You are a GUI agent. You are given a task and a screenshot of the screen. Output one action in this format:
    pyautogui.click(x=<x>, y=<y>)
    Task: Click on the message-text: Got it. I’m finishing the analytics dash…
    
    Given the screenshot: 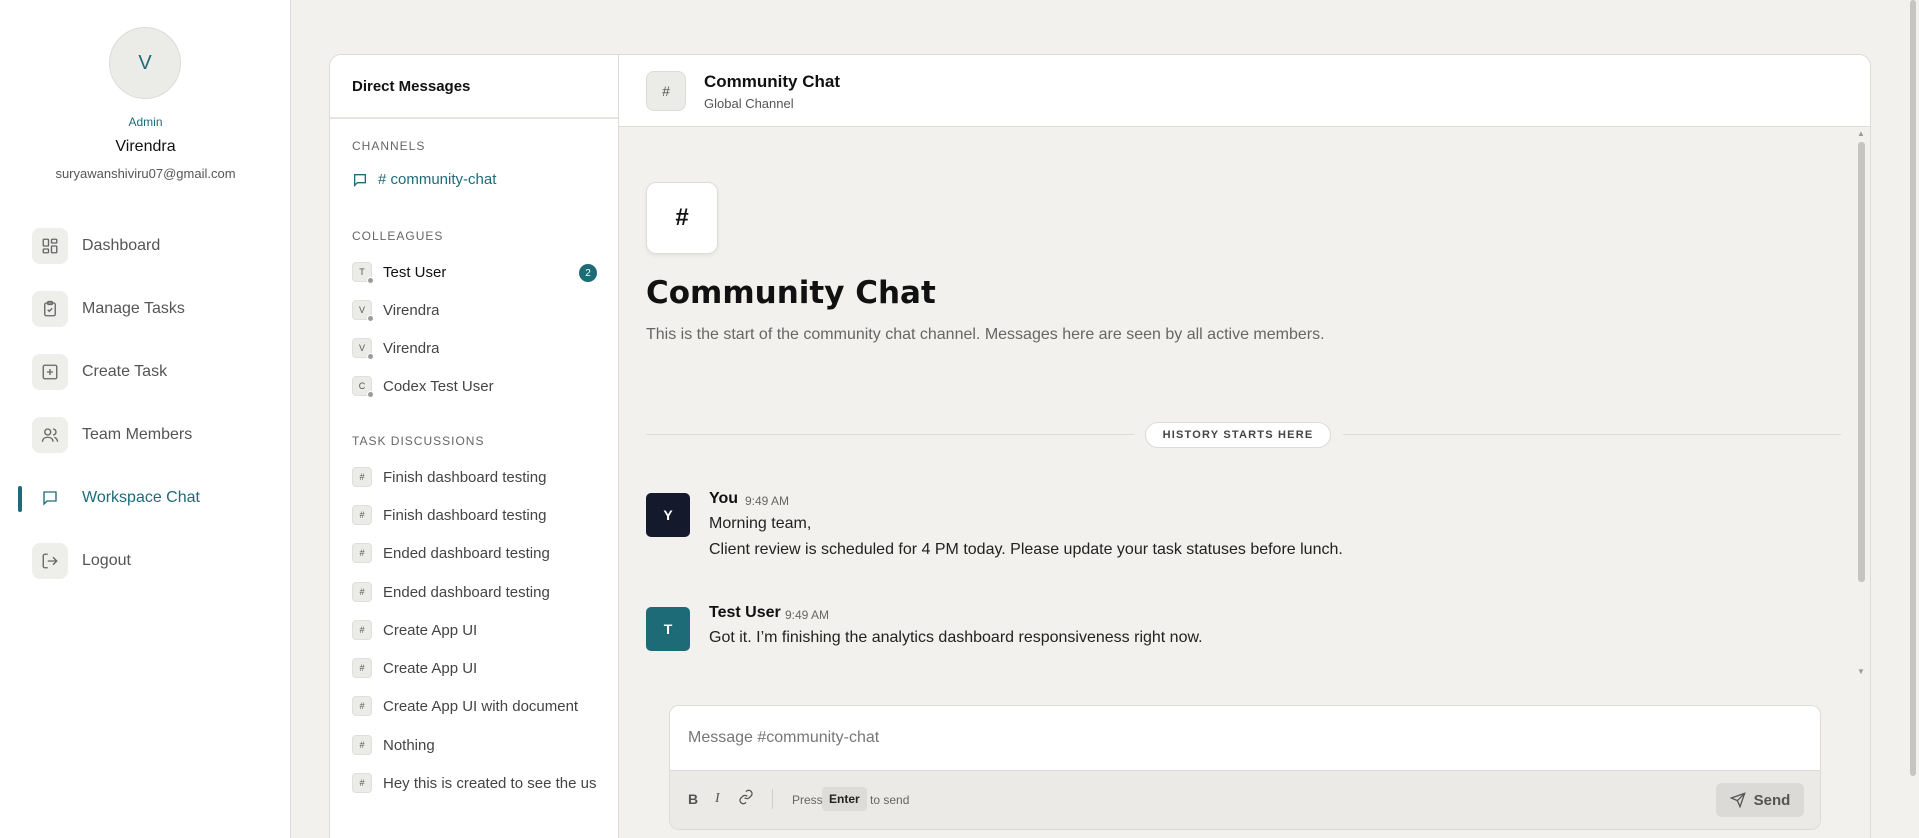 What is the action you would take?
    pyautogui.click(x=956, y=637)
    